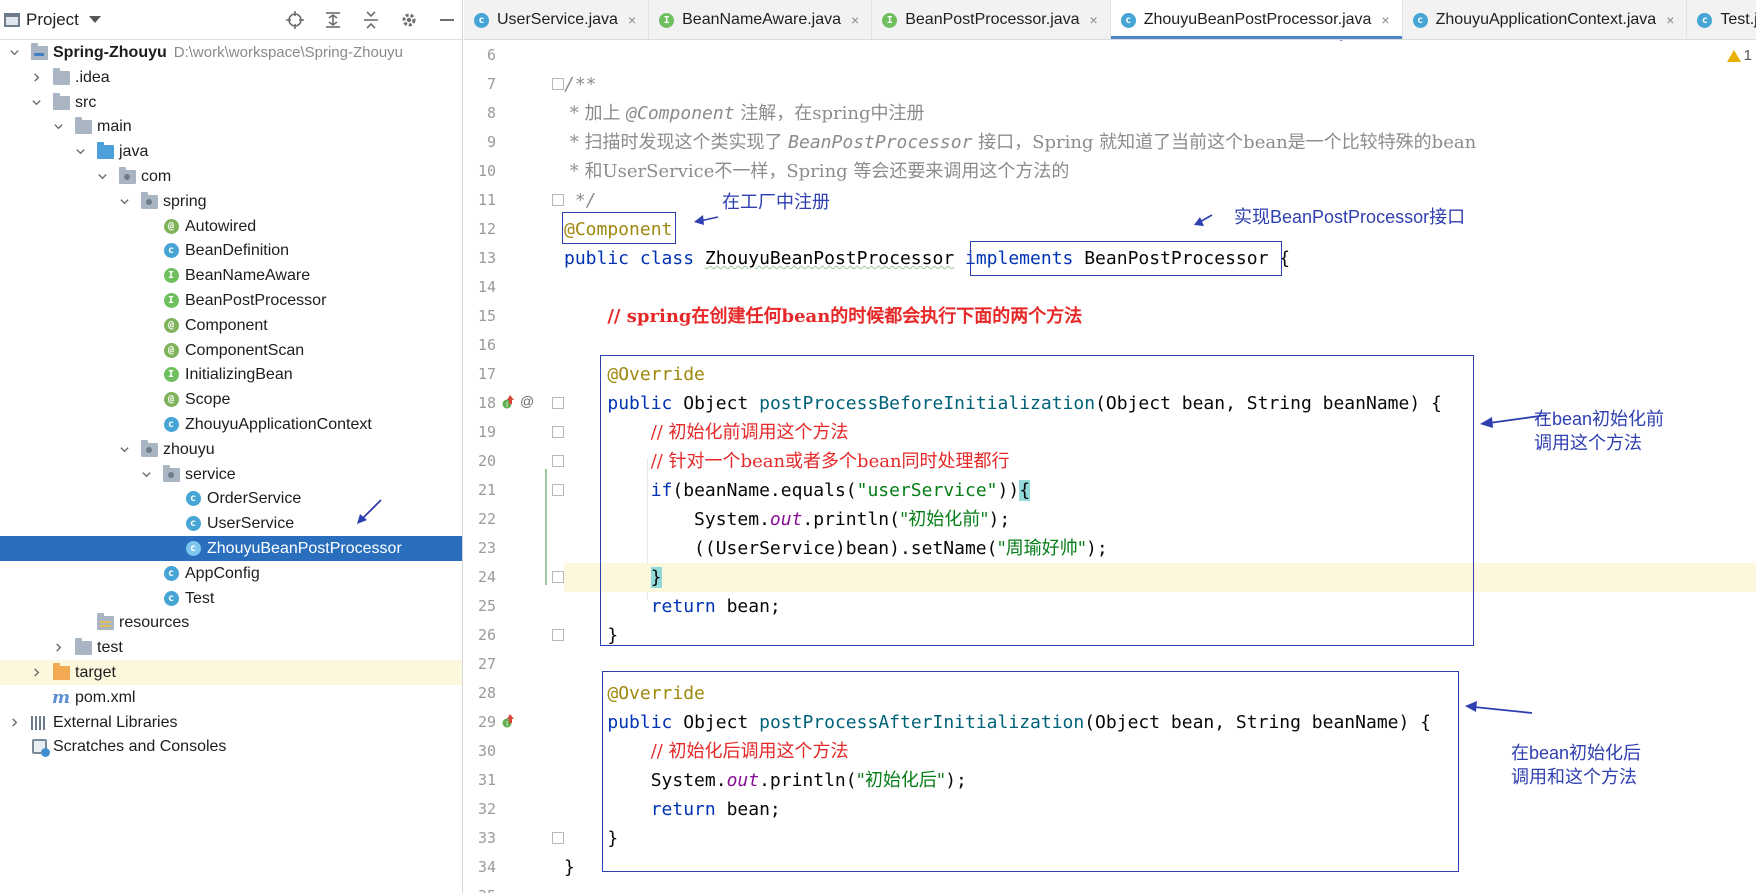 This screenshot has height=893, width=1756. What do you see at coordinates (511, 887) in the screenshot?
I see `gutter-line: 35` at bounding box center [511, 887].